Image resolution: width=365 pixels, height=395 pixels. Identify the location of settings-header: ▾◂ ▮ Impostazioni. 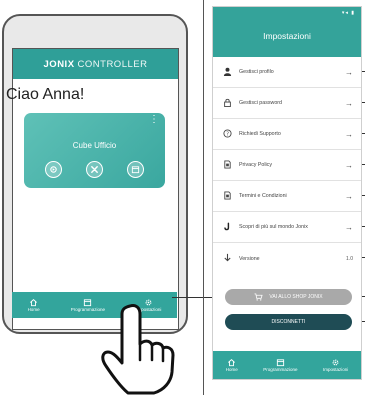
(287, 32).